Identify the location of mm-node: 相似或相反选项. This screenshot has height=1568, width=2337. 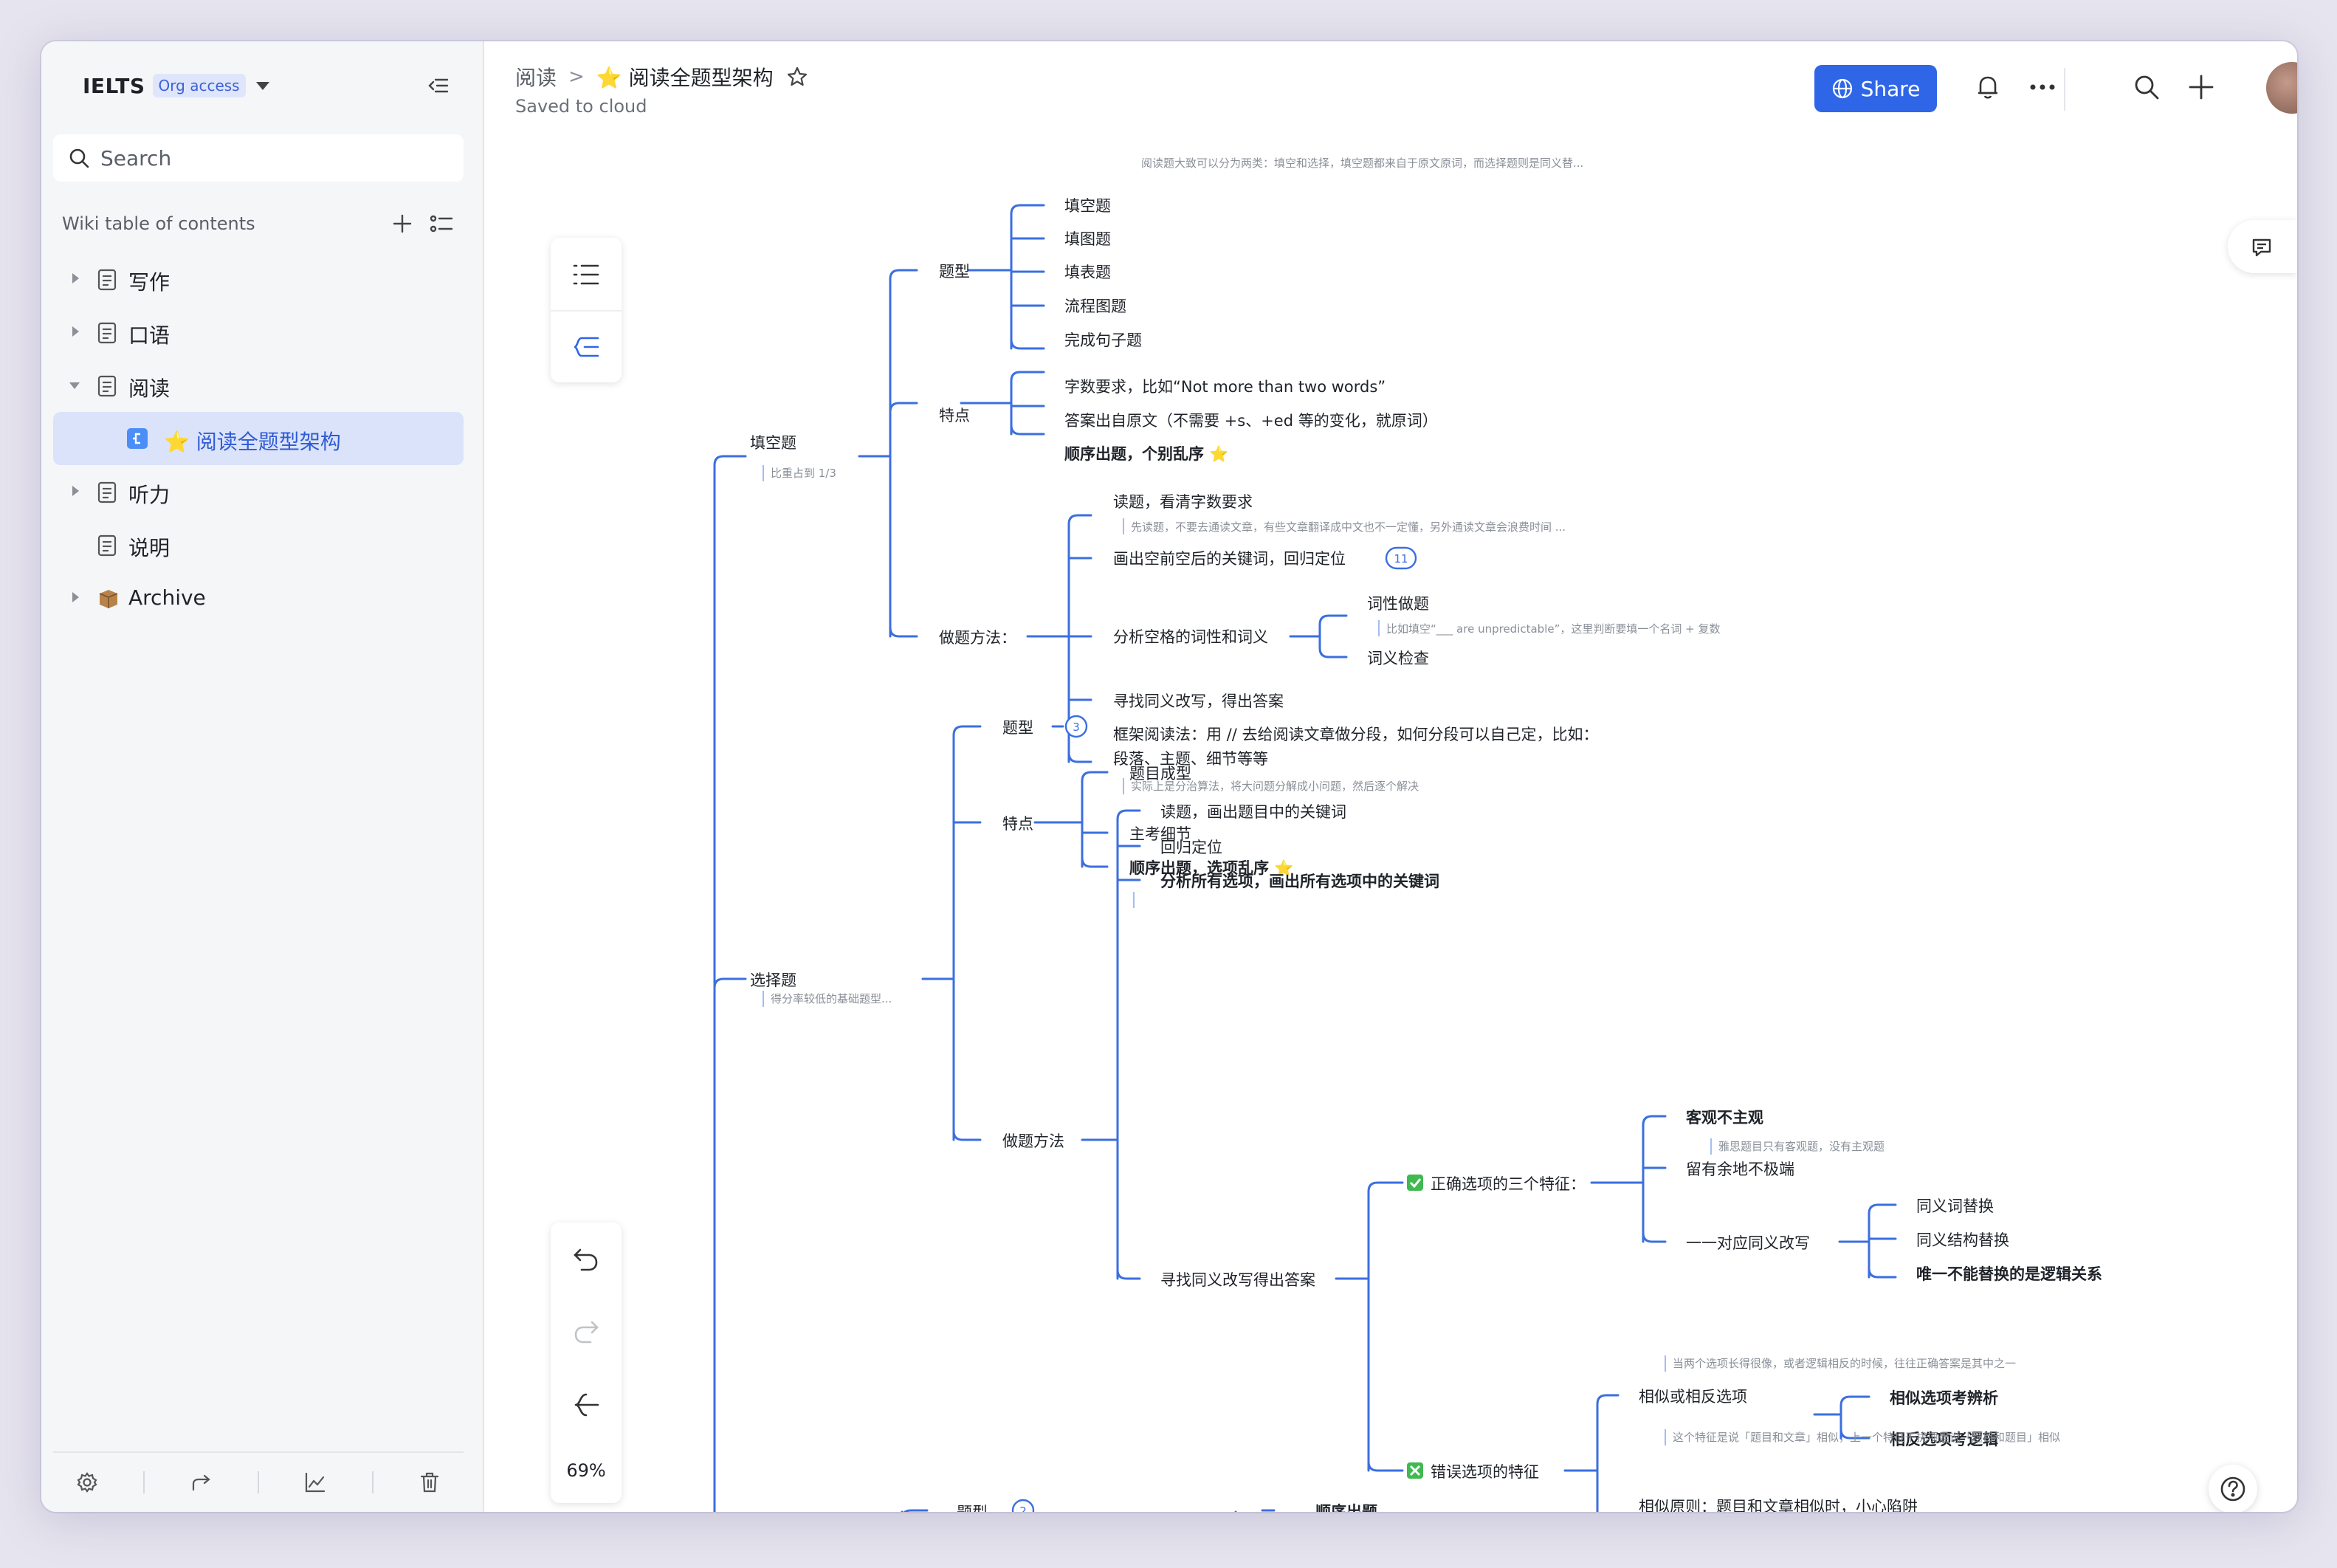
(1693, 1397).